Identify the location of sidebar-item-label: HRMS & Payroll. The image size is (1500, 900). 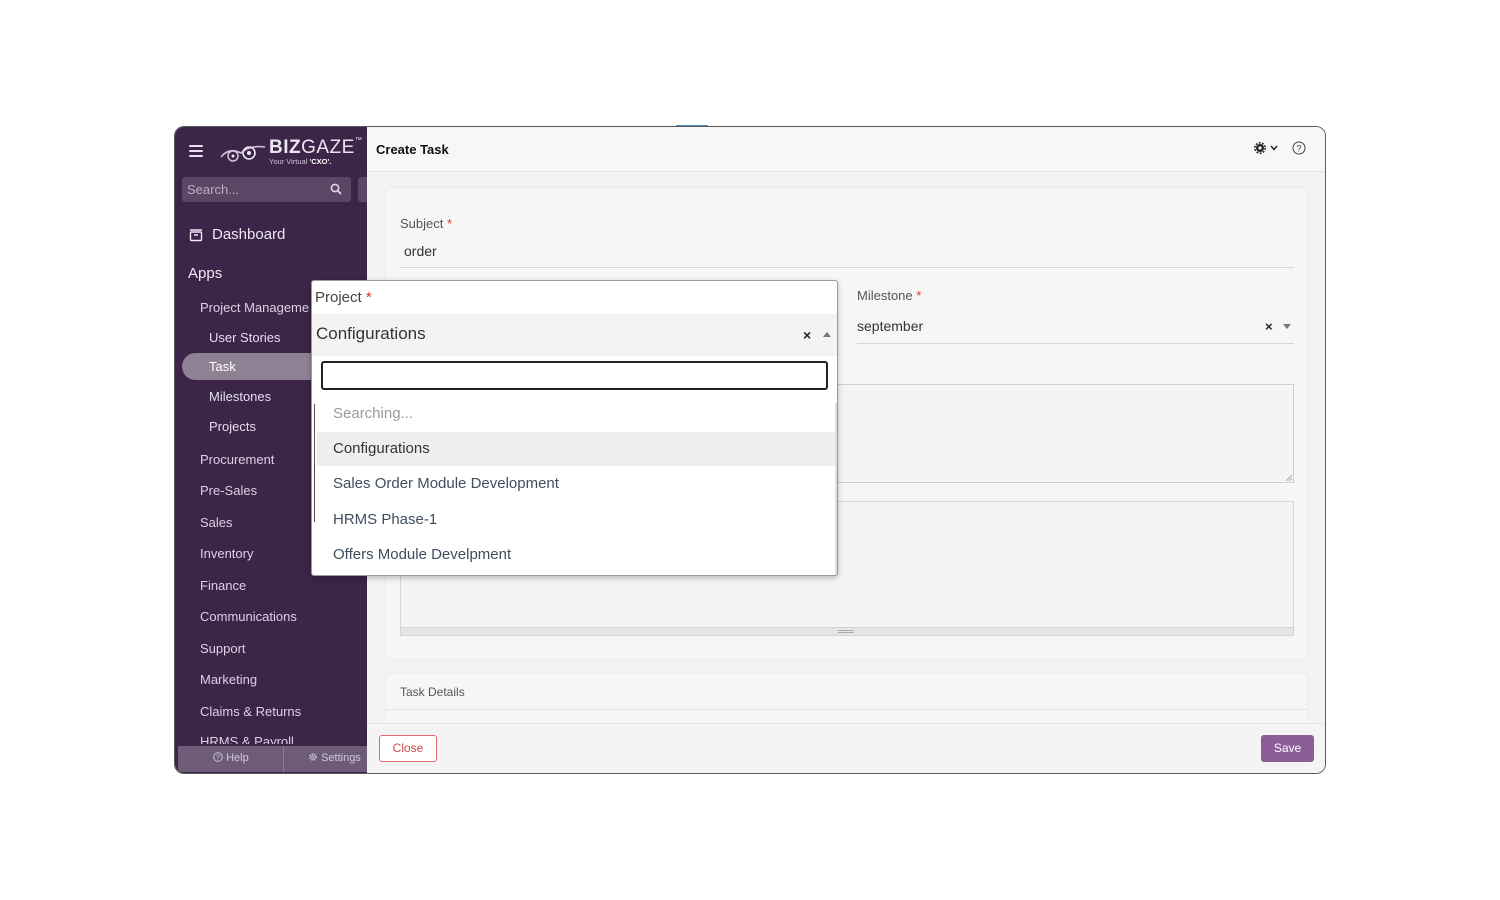
(247, 739).